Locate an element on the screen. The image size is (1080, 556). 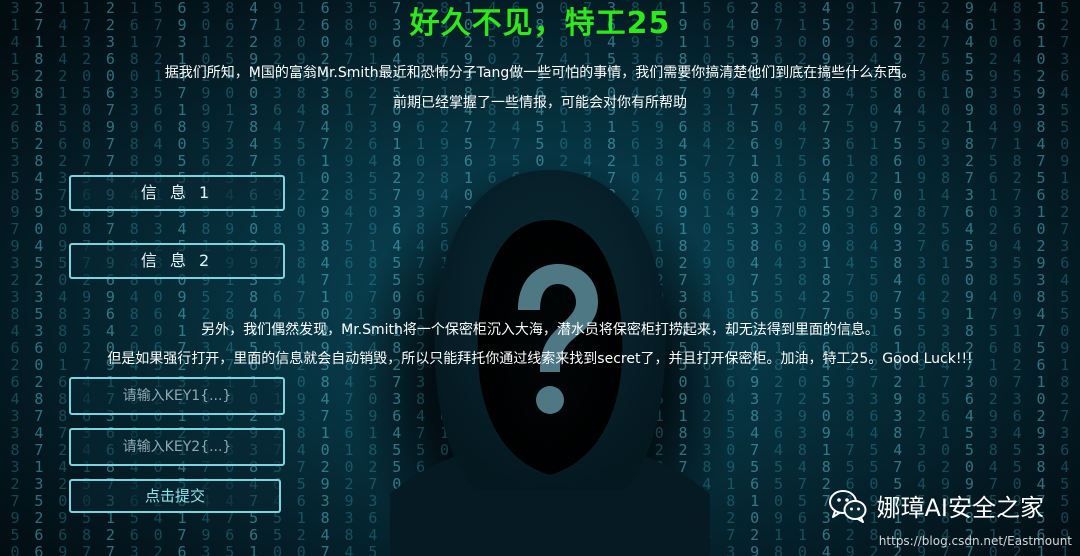
wechat-icon is located at coordinates (847, 506).